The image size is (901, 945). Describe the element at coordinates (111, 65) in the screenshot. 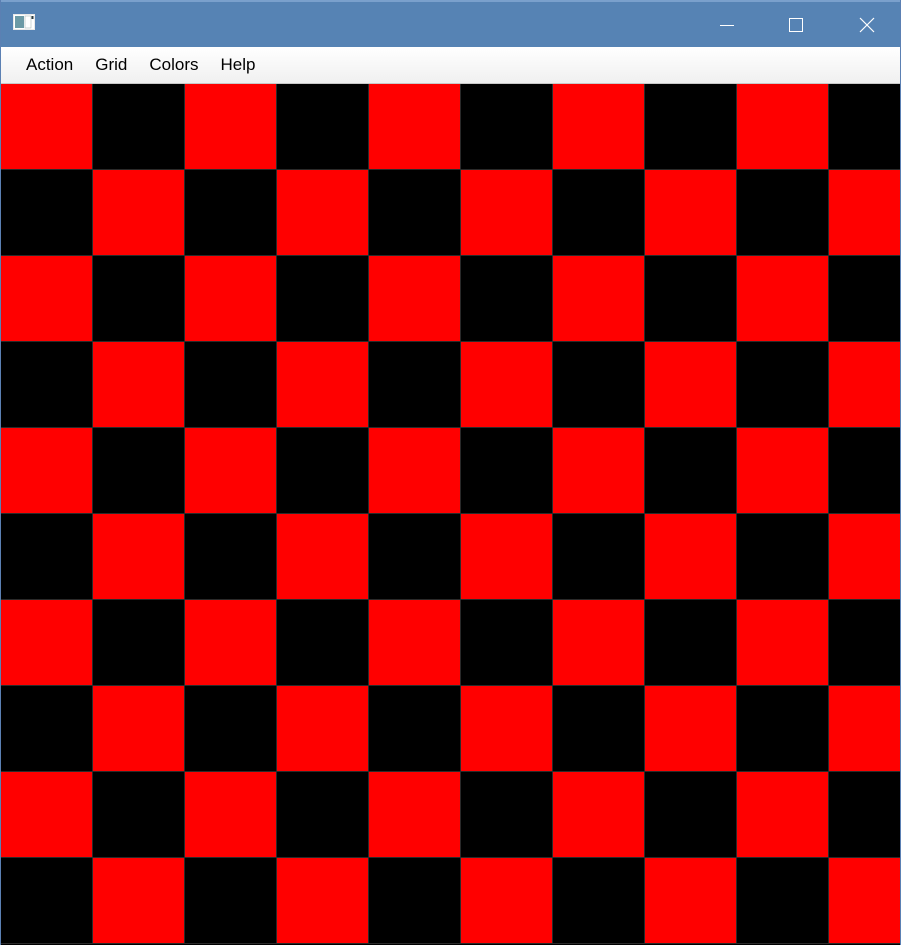

I see `menu-grid: Grid` at that location.